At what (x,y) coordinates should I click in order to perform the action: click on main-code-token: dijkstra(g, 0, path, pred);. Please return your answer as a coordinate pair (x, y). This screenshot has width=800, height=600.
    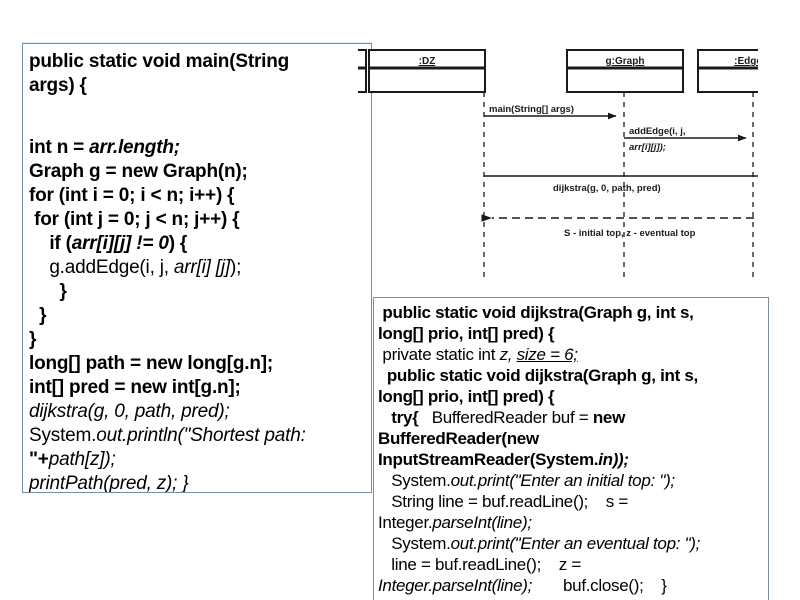
    Looking at the image, I should click on (129, 411).